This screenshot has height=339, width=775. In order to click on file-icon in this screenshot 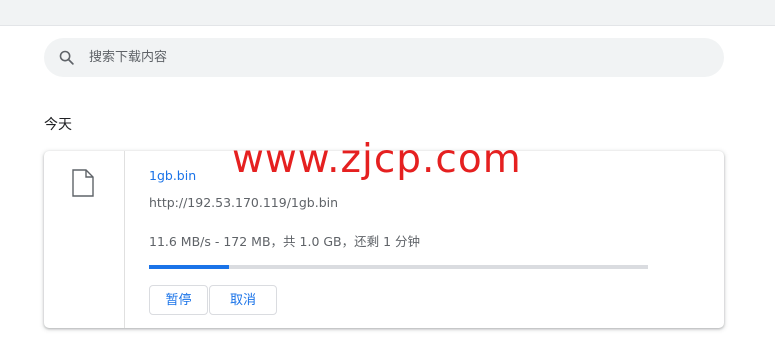, I will do `click(83, 183)`.